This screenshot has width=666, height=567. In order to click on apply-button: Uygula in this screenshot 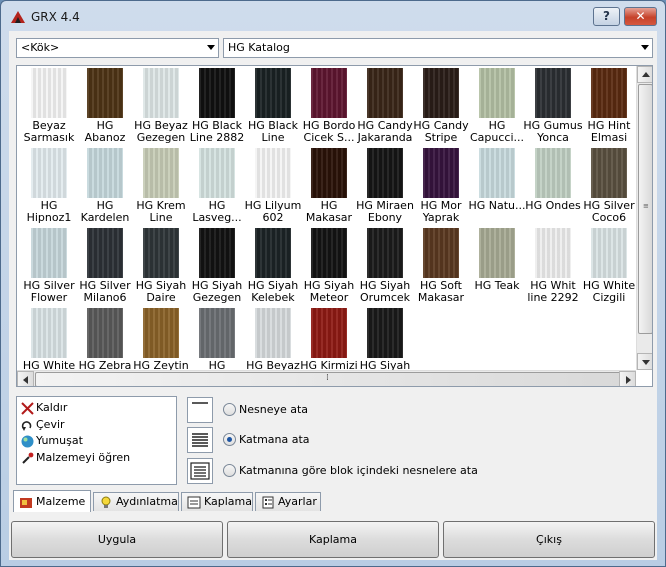, I will do `click(117, 539)`.